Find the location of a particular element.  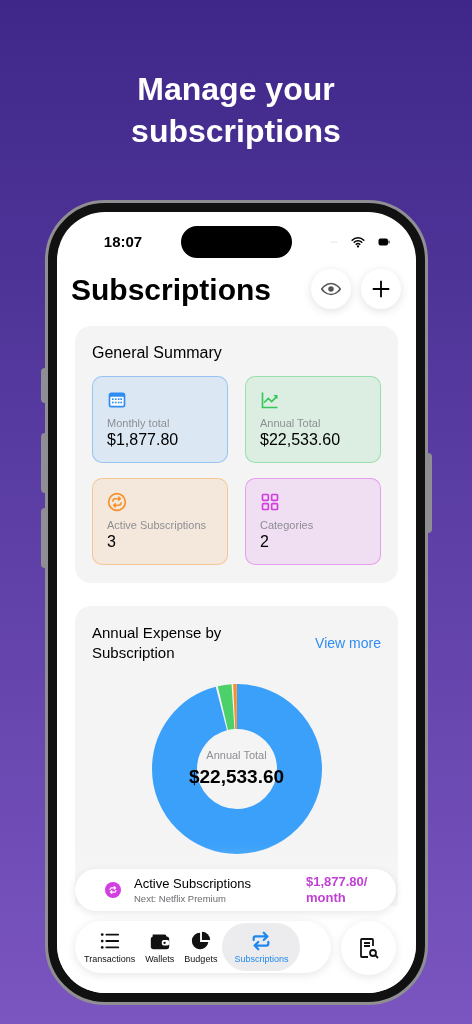

visibility-button is located at coordinates (331, 289).